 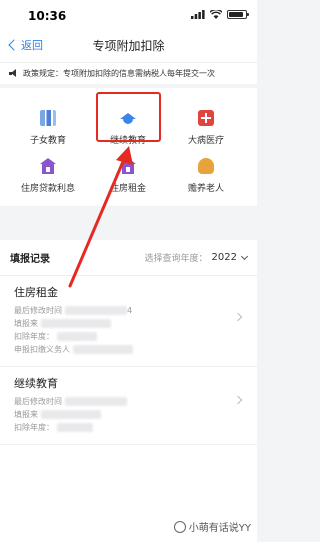 I want to click on signal-icon, so click(x=198, y=14).